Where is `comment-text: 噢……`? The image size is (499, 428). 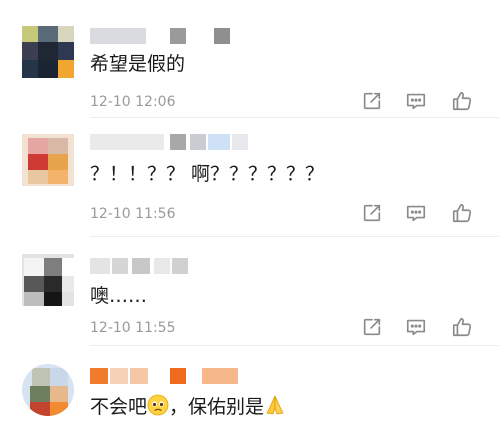 comment-text: 噢…… is located at coordinates (119, 296).